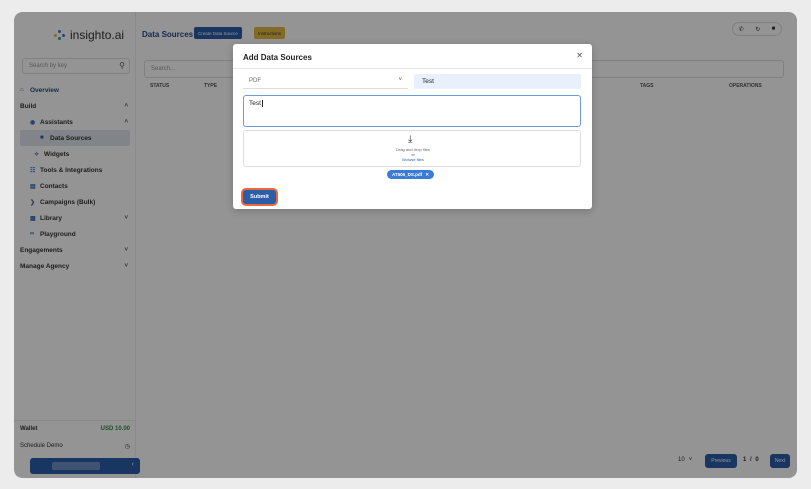 The width and height of the screenshot is (811, 489). I want to click on modal-title: Add Data Sources, so click(277, 57).